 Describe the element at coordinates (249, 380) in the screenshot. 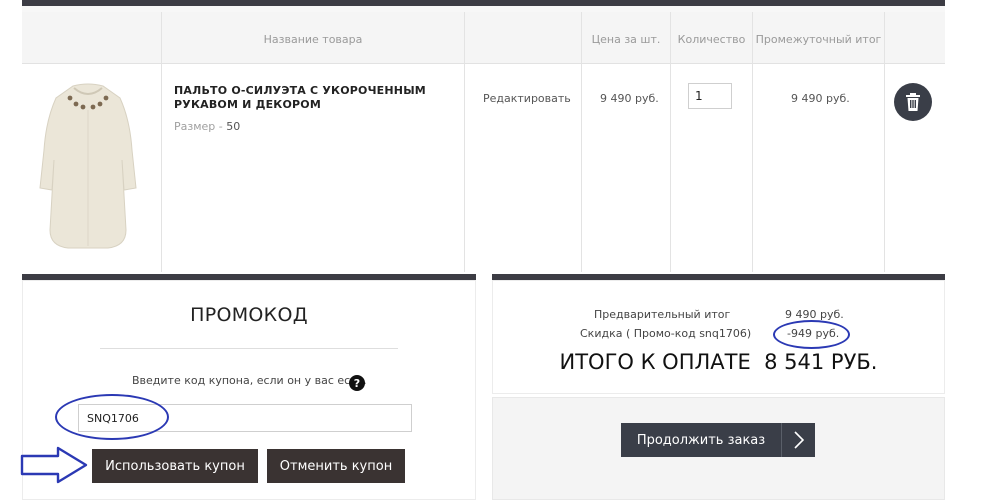

I see `promo-hint: Введите код купона, если он у вас есть.` at that location.